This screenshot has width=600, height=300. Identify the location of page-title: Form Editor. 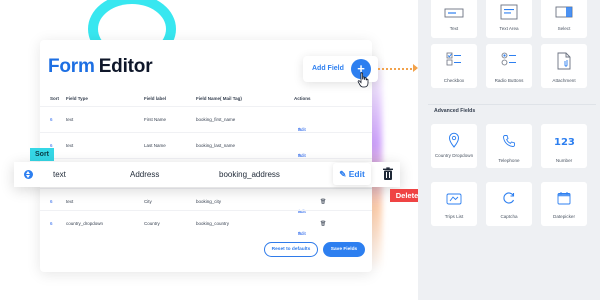
(100, 67).